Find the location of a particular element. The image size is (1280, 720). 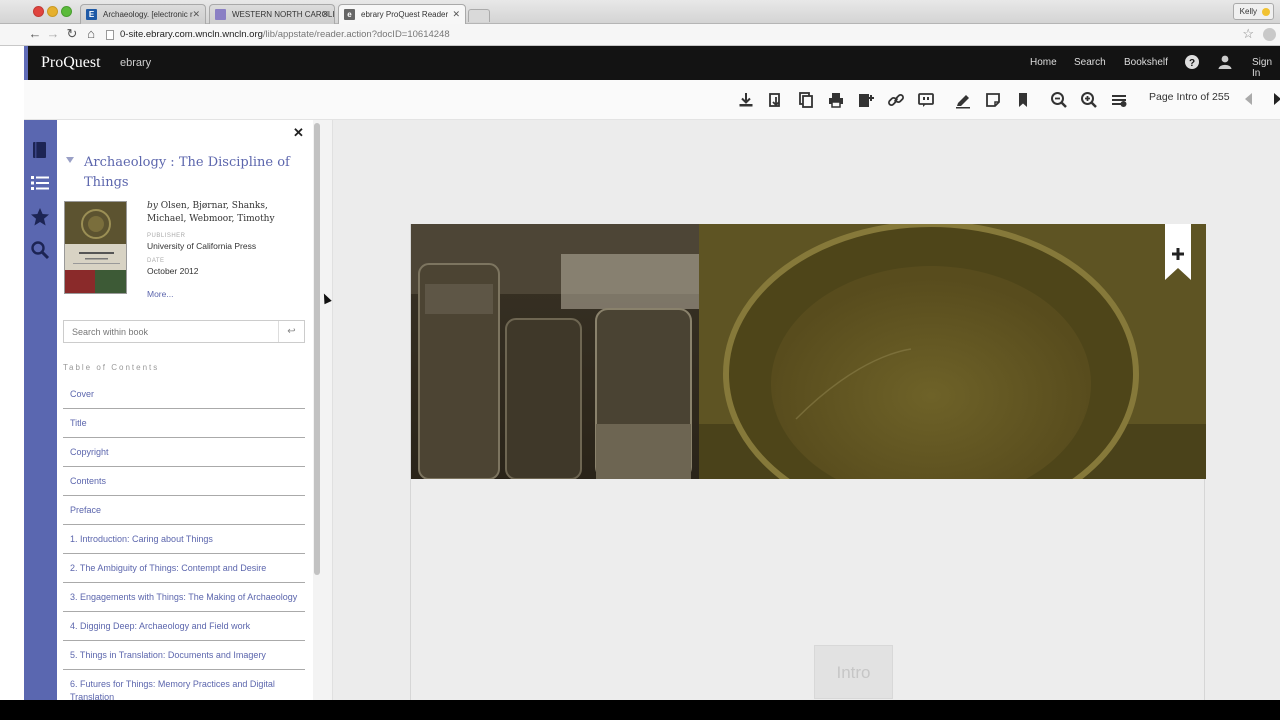

search-within-book-input is located at coordinates (171, 331).